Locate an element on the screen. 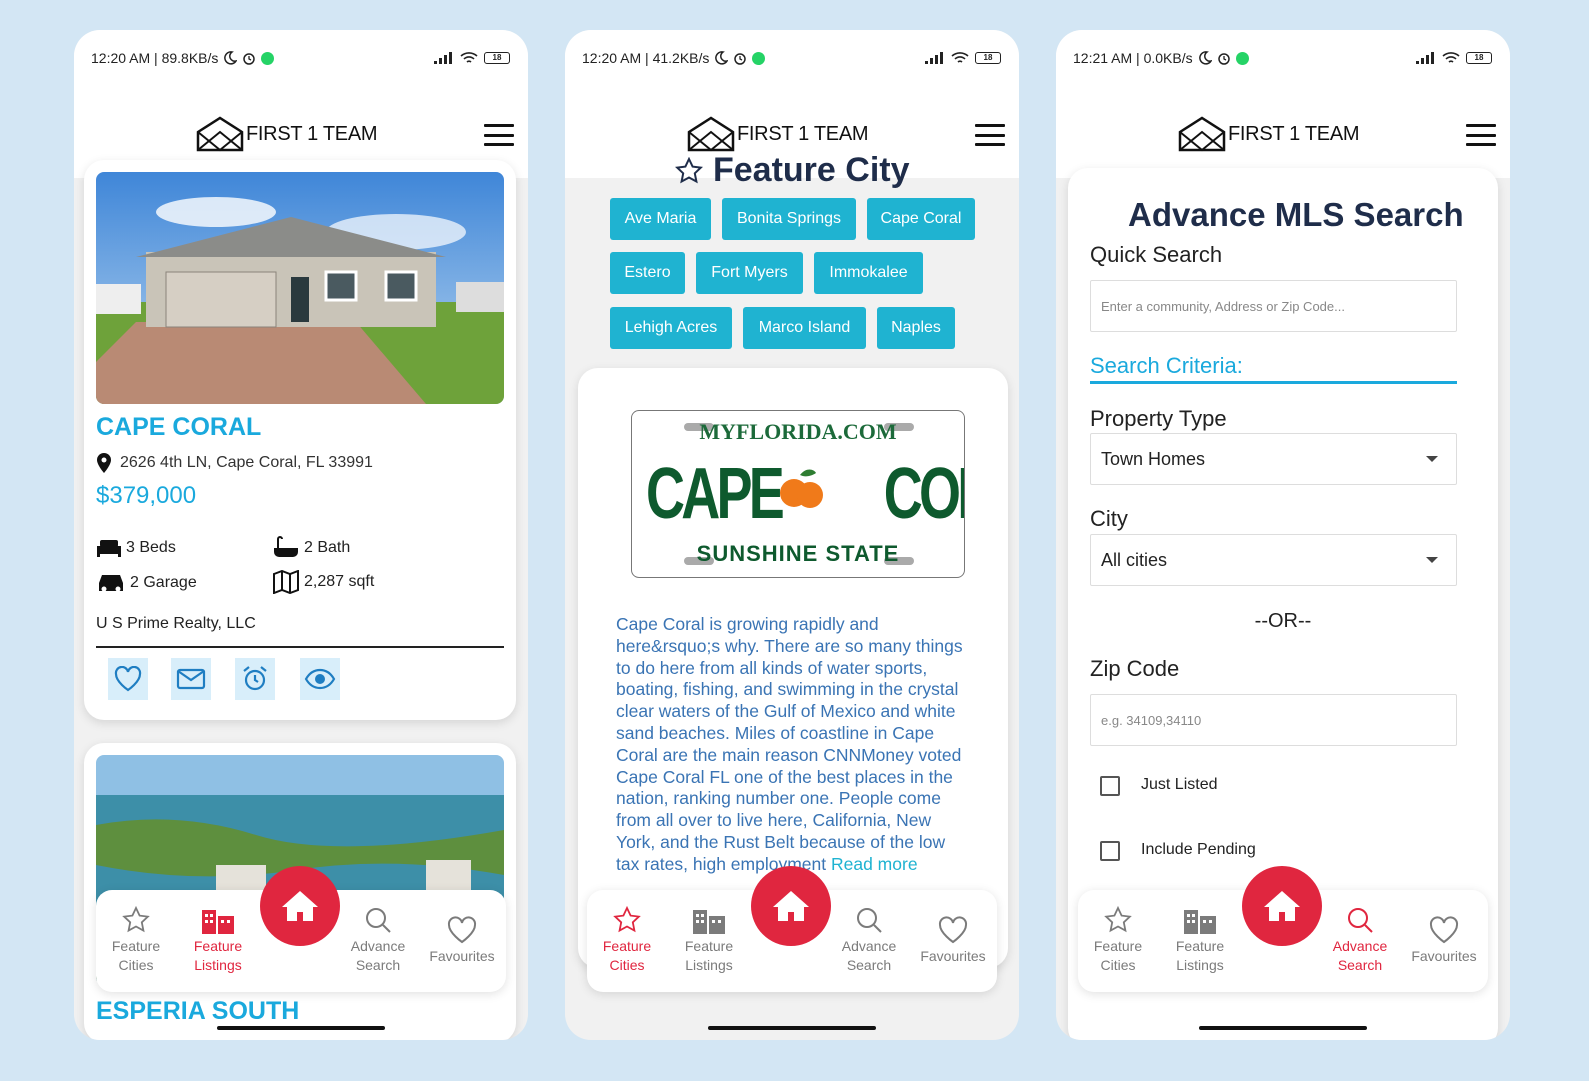  eye-icon is located at coordinates (320, 679).